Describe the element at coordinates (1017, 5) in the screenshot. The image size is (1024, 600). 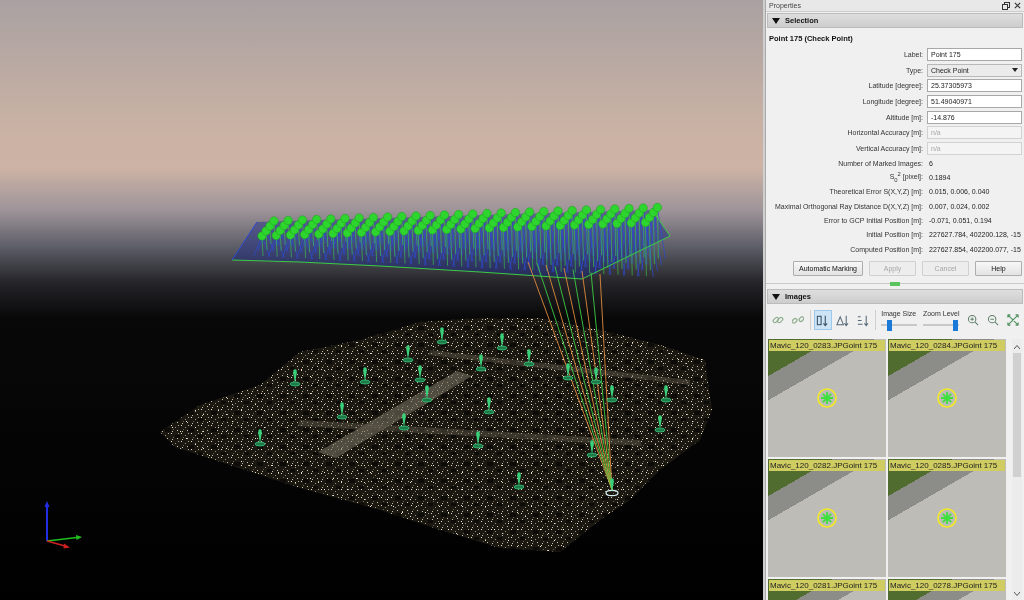
I see `close-icon` at that location.